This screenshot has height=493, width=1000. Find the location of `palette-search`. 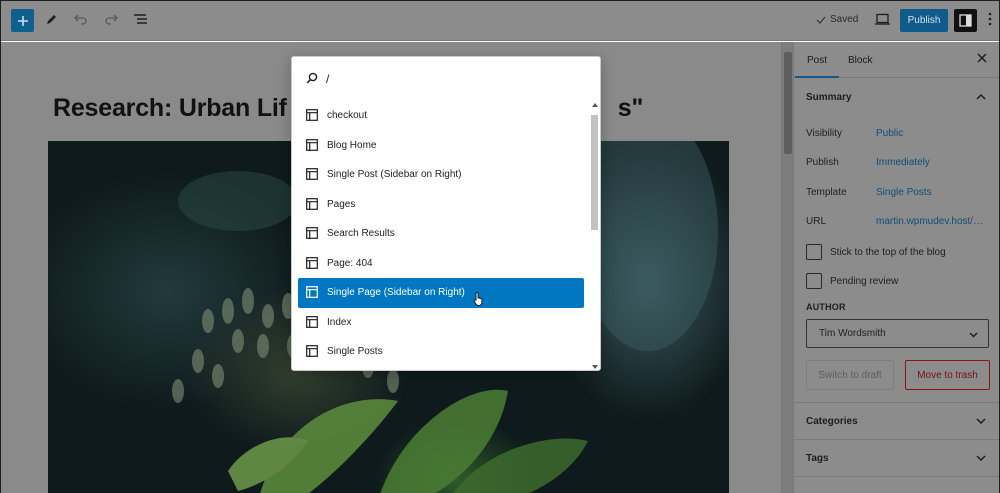

palette-search is located at coordinates (446, 79).